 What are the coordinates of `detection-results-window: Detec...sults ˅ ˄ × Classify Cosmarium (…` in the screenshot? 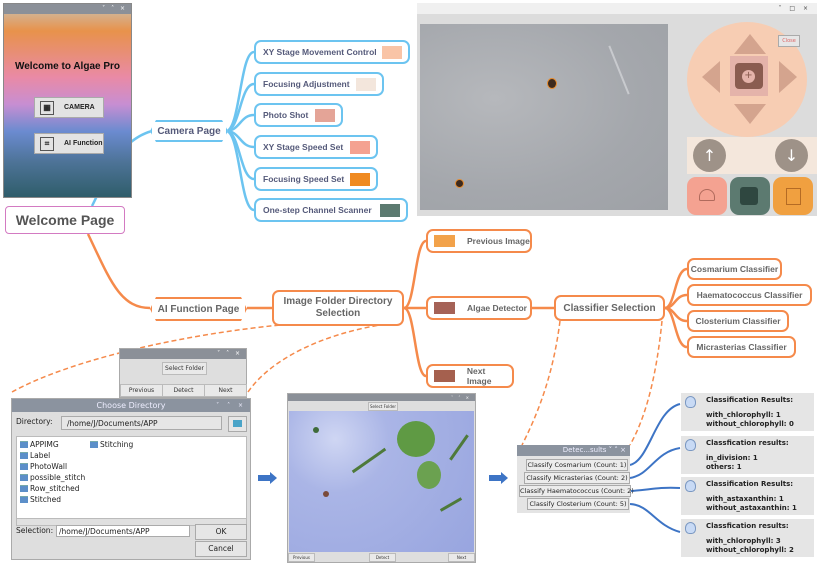 It's located at (575, 479).